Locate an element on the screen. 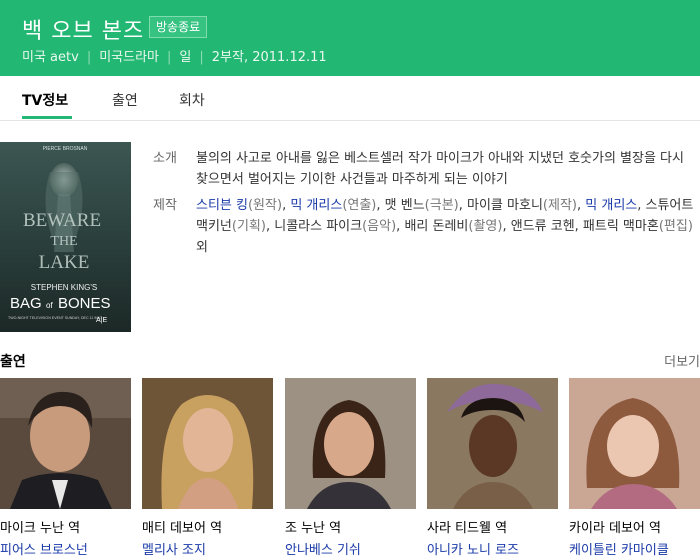 The image size is (700, 559). credit-name: 패트릭 맥마혼 is located at coordinates (620, 226).